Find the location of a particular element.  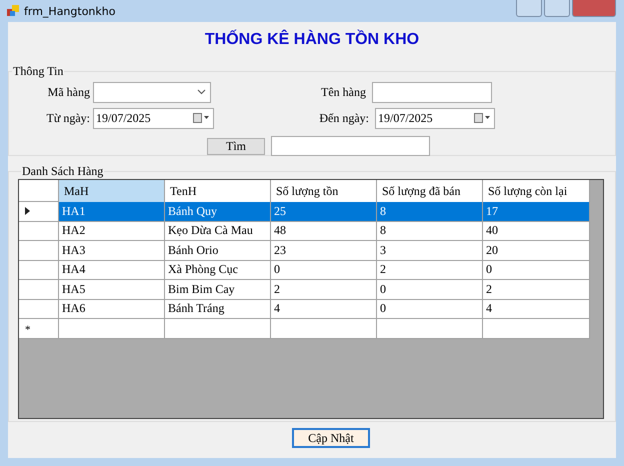

table-row: HA3 Bánh Orio 23 3 20 is located at coordinates (311, 250).